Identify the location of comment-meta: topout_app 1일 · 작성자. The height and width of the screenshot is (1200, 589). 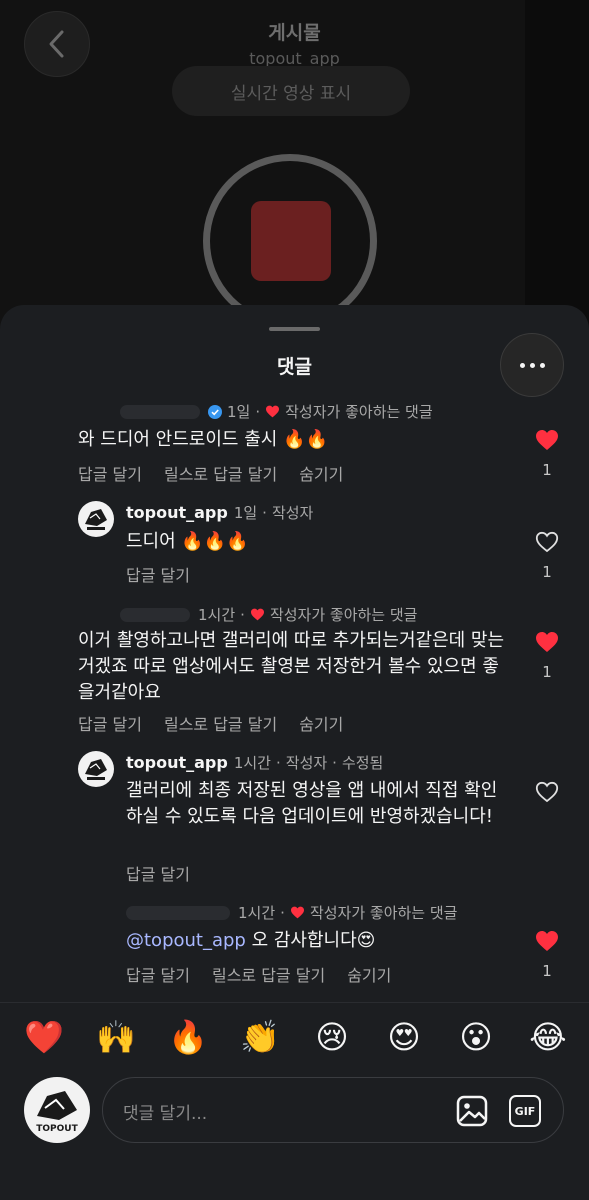
(220, 512).